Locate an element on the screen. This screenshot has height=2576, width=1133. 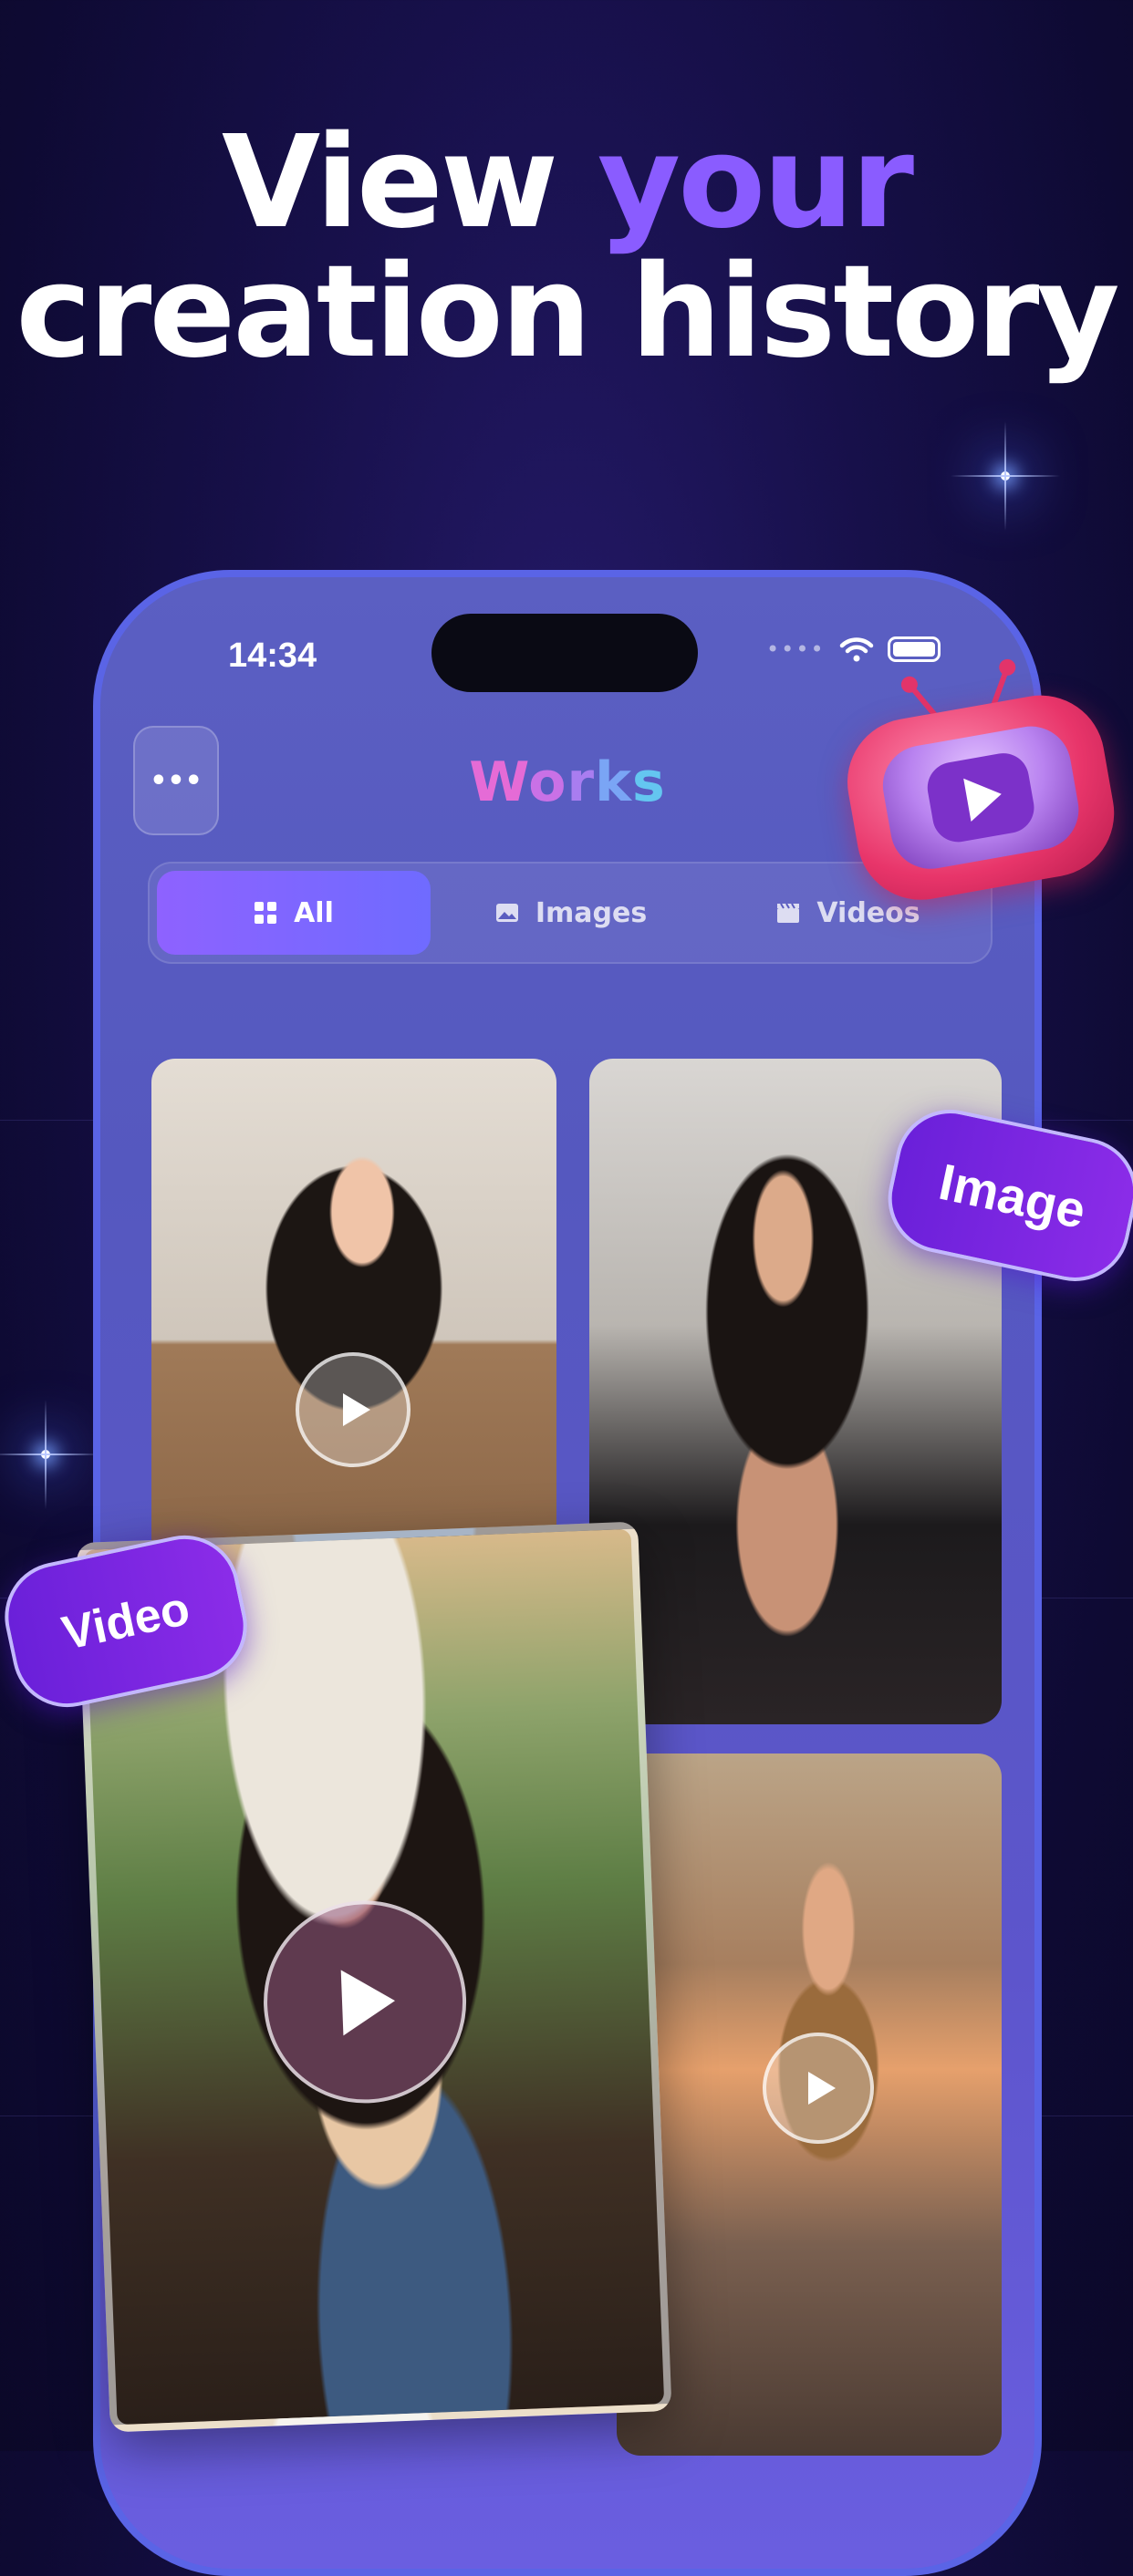
status-icons: •••• is located at coordinates (854, 649).